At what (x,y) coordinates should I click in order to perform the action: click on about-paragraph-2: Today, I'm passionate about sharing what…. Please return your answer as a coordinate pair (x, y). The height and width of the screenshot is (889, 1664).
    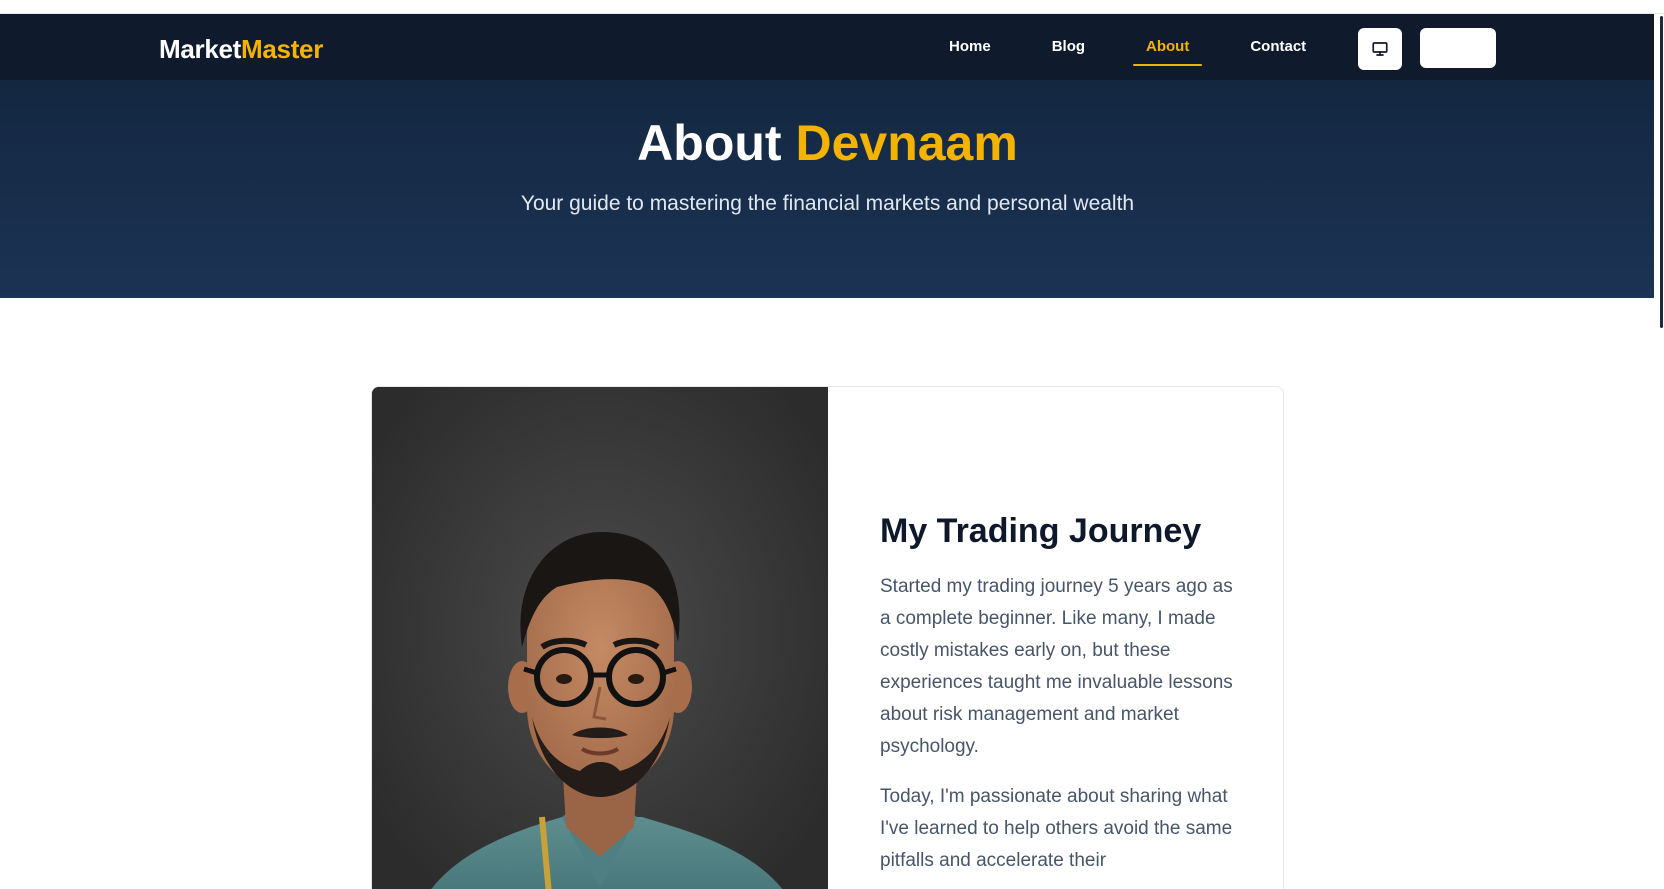
    Looking at the image, I should click on (1056, 828).